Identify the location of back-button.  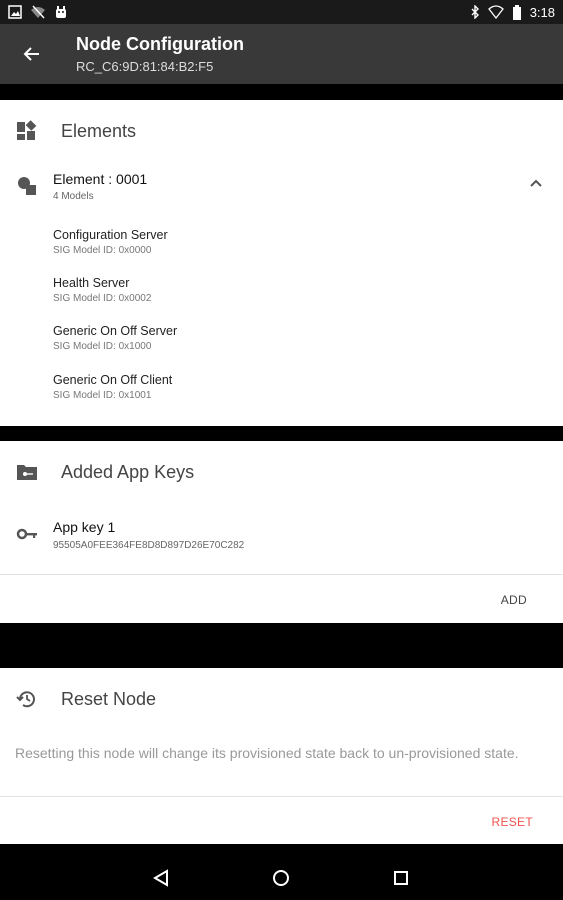
(32, 54).